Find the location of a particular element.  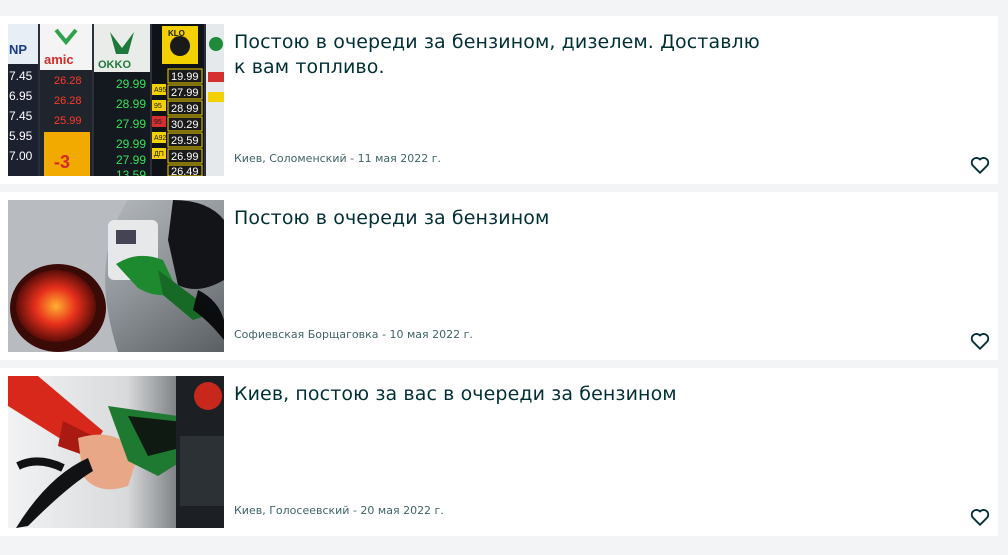

brand-np: NP is located at coordinates (18, 49).